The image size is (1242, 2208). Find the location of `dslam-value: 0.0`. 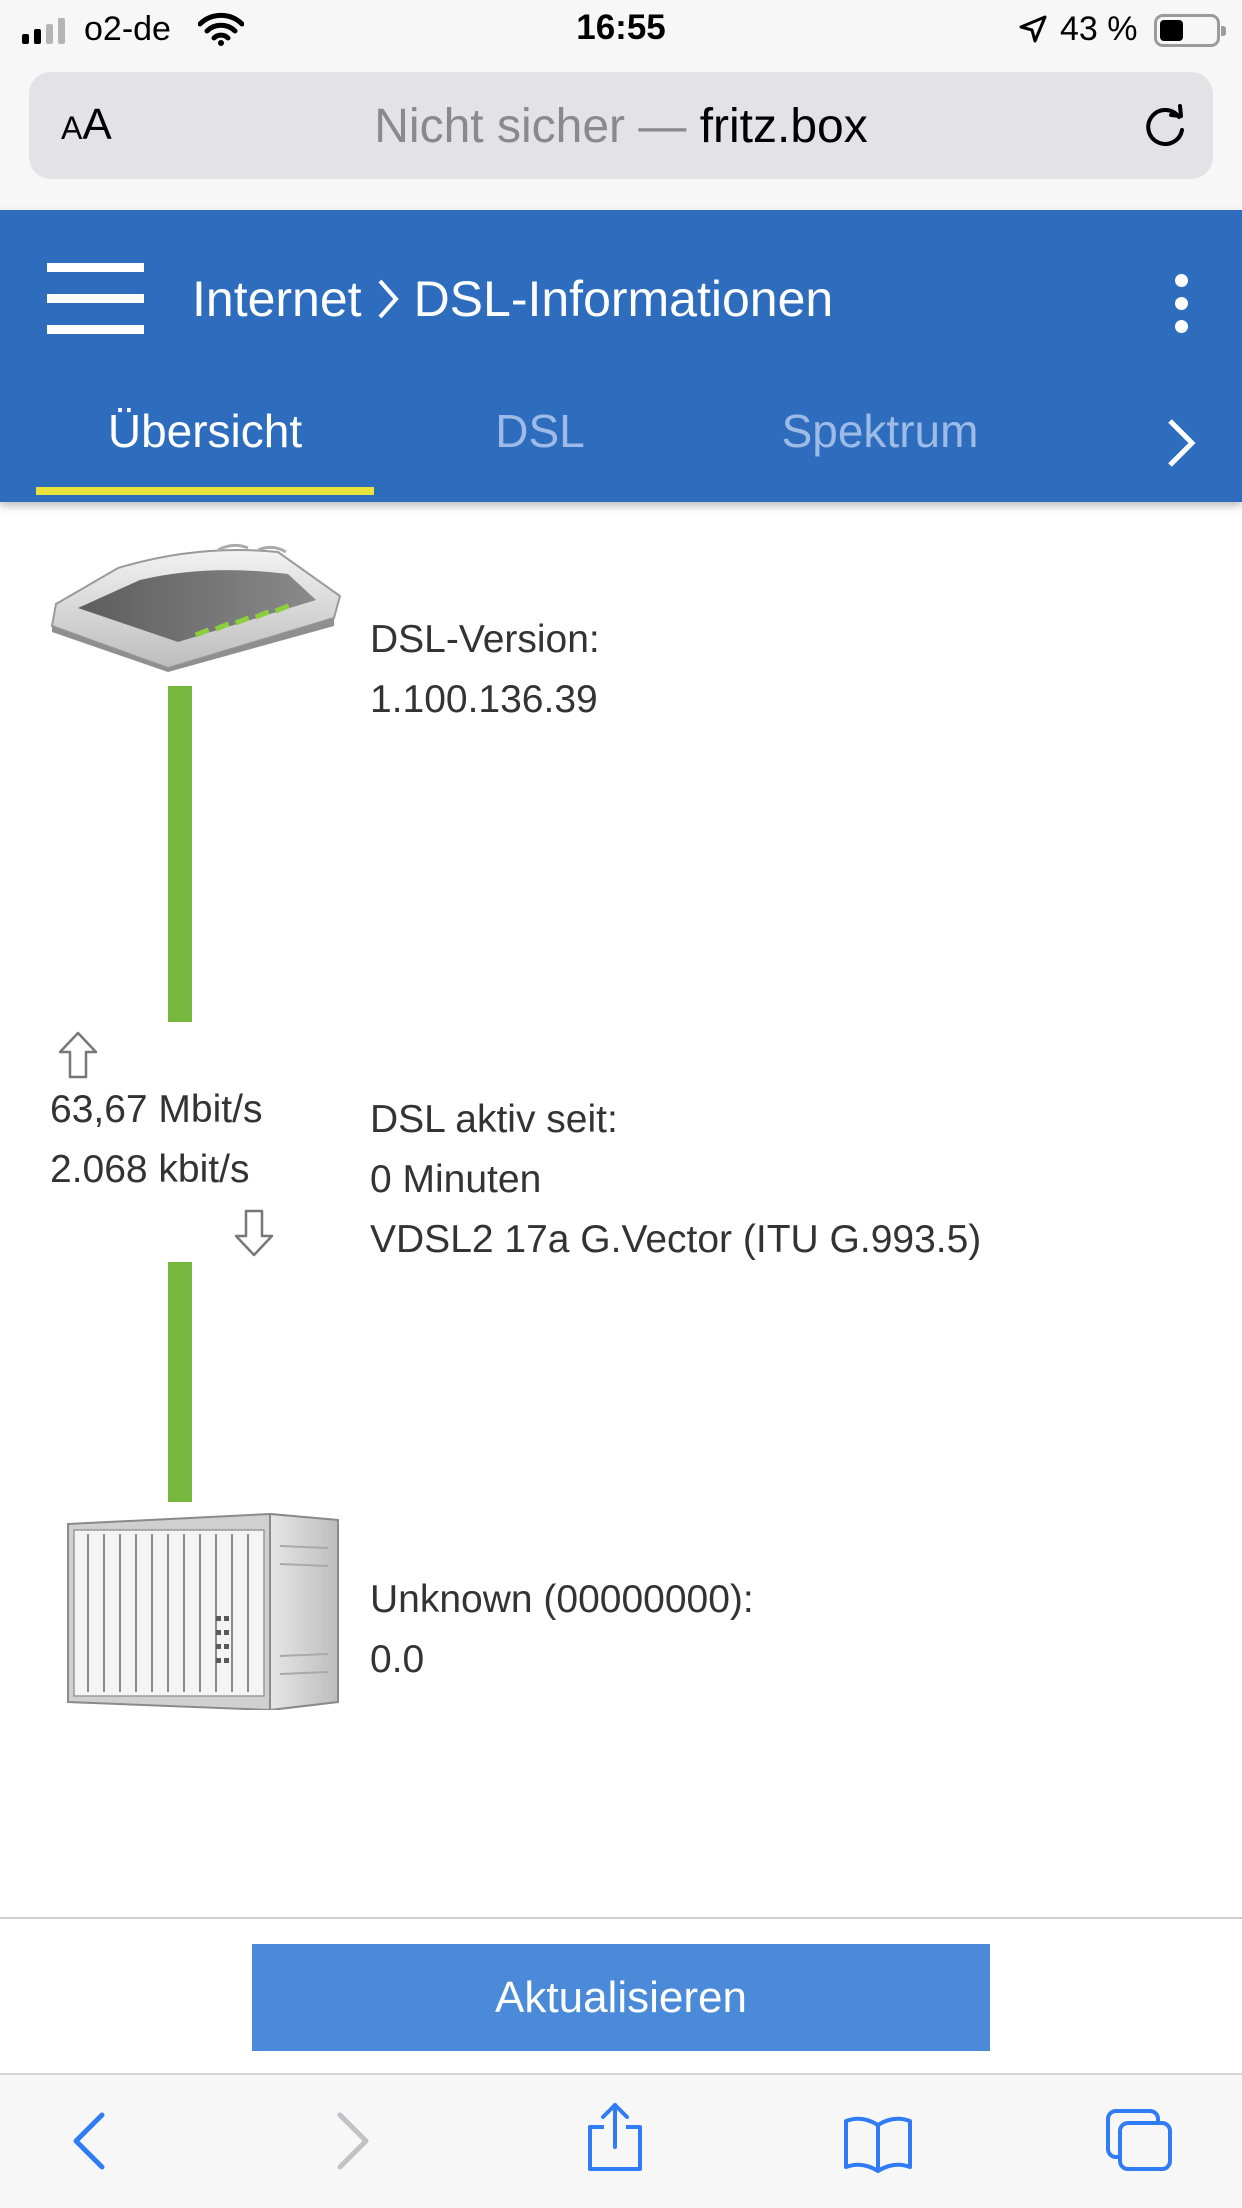

dslam-value: 0.0 is located at coordinates (397, 1659).